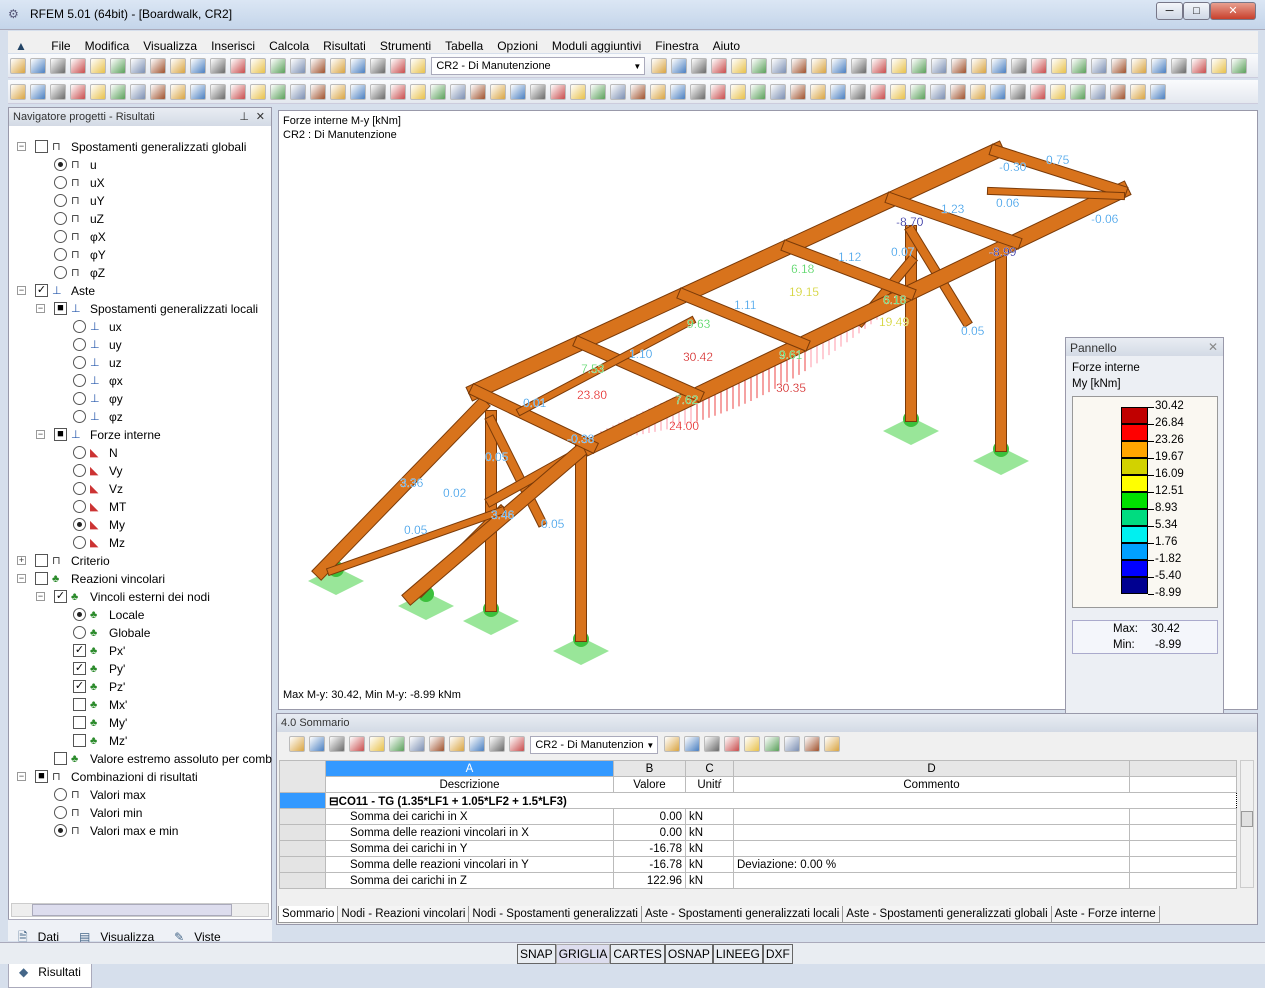 This screenshot has width=1265, height=988. What do you see at coordinates (938, 92) in the screenshot?
I see `edit-tool-47-icon` at bounding box center [938, 92].